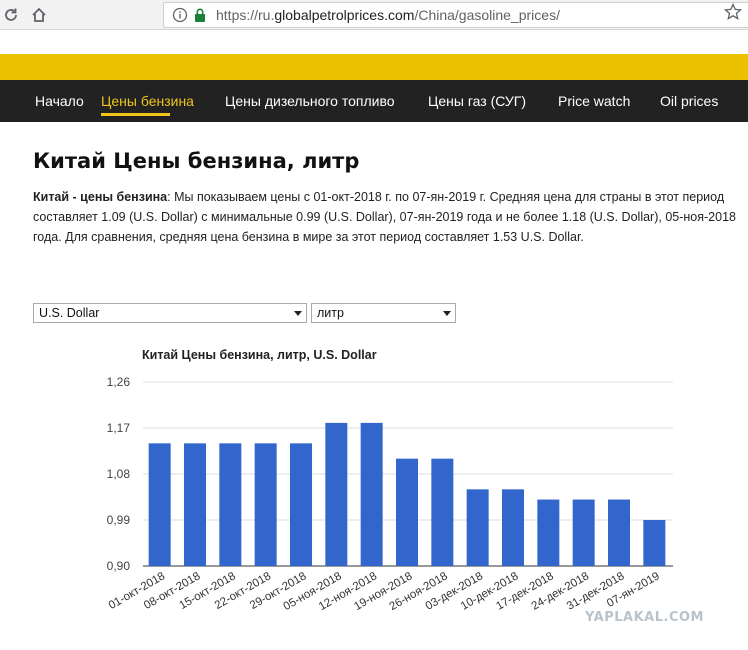  What do you see at coordinates (374, 67) in the screenshot?
I see `header-band` at bounding box center [374, 67].